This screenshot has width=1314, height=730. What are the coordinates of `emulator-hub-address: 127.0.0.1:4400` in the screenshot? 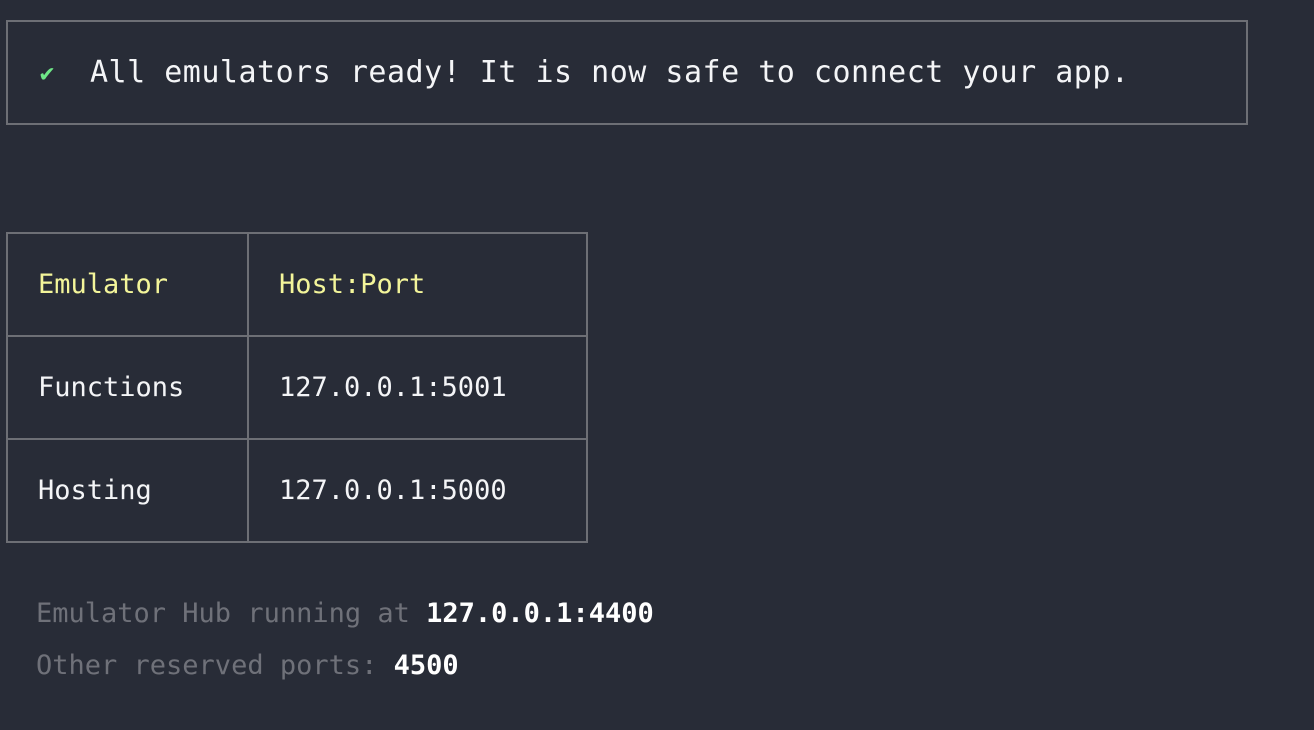 It's located at (540, 613).